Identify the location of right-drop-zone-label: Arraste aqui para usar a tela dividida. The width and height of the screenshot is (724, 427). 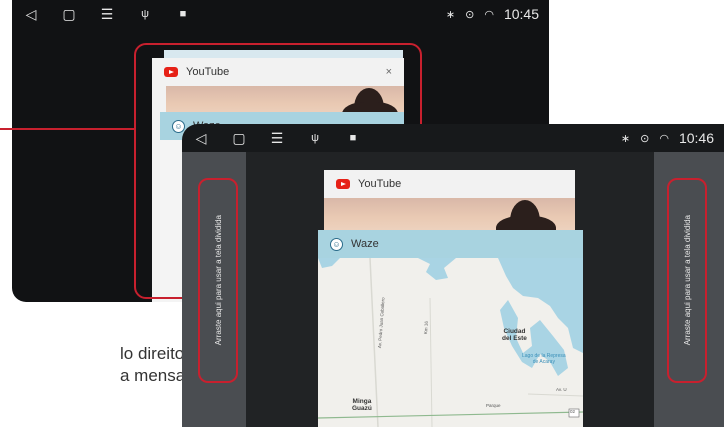
(687, 280).